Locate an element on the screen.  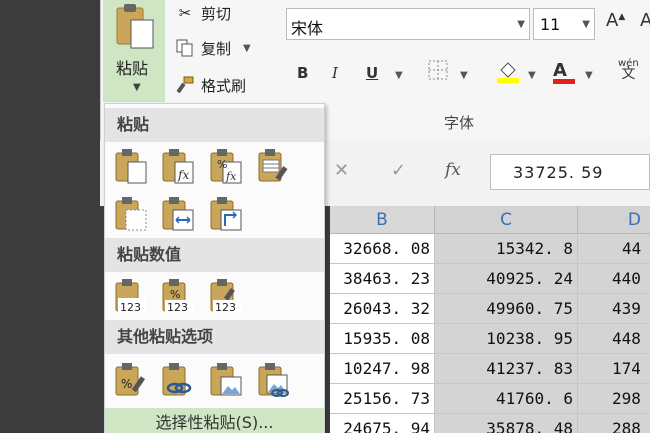
cell: 40925. 24 is located at coordinates (506, 279).